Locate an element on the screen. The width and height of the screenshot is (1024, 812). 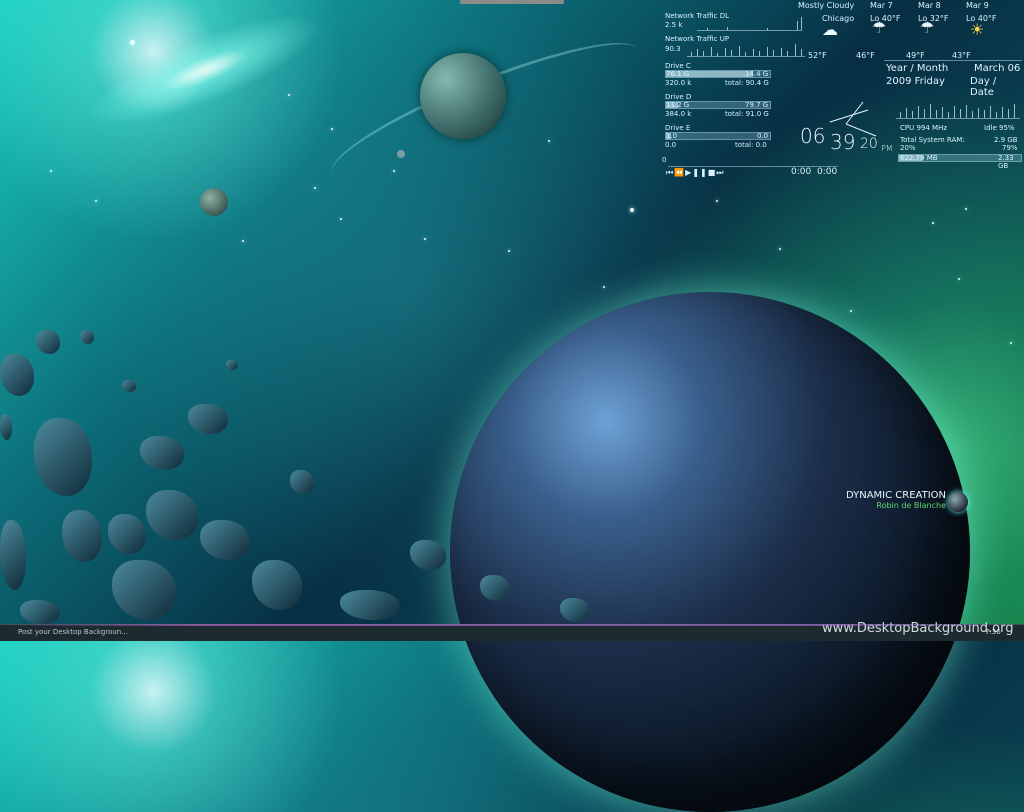
drive-d-free: 79.7 G is located at coordinates (757, 105).